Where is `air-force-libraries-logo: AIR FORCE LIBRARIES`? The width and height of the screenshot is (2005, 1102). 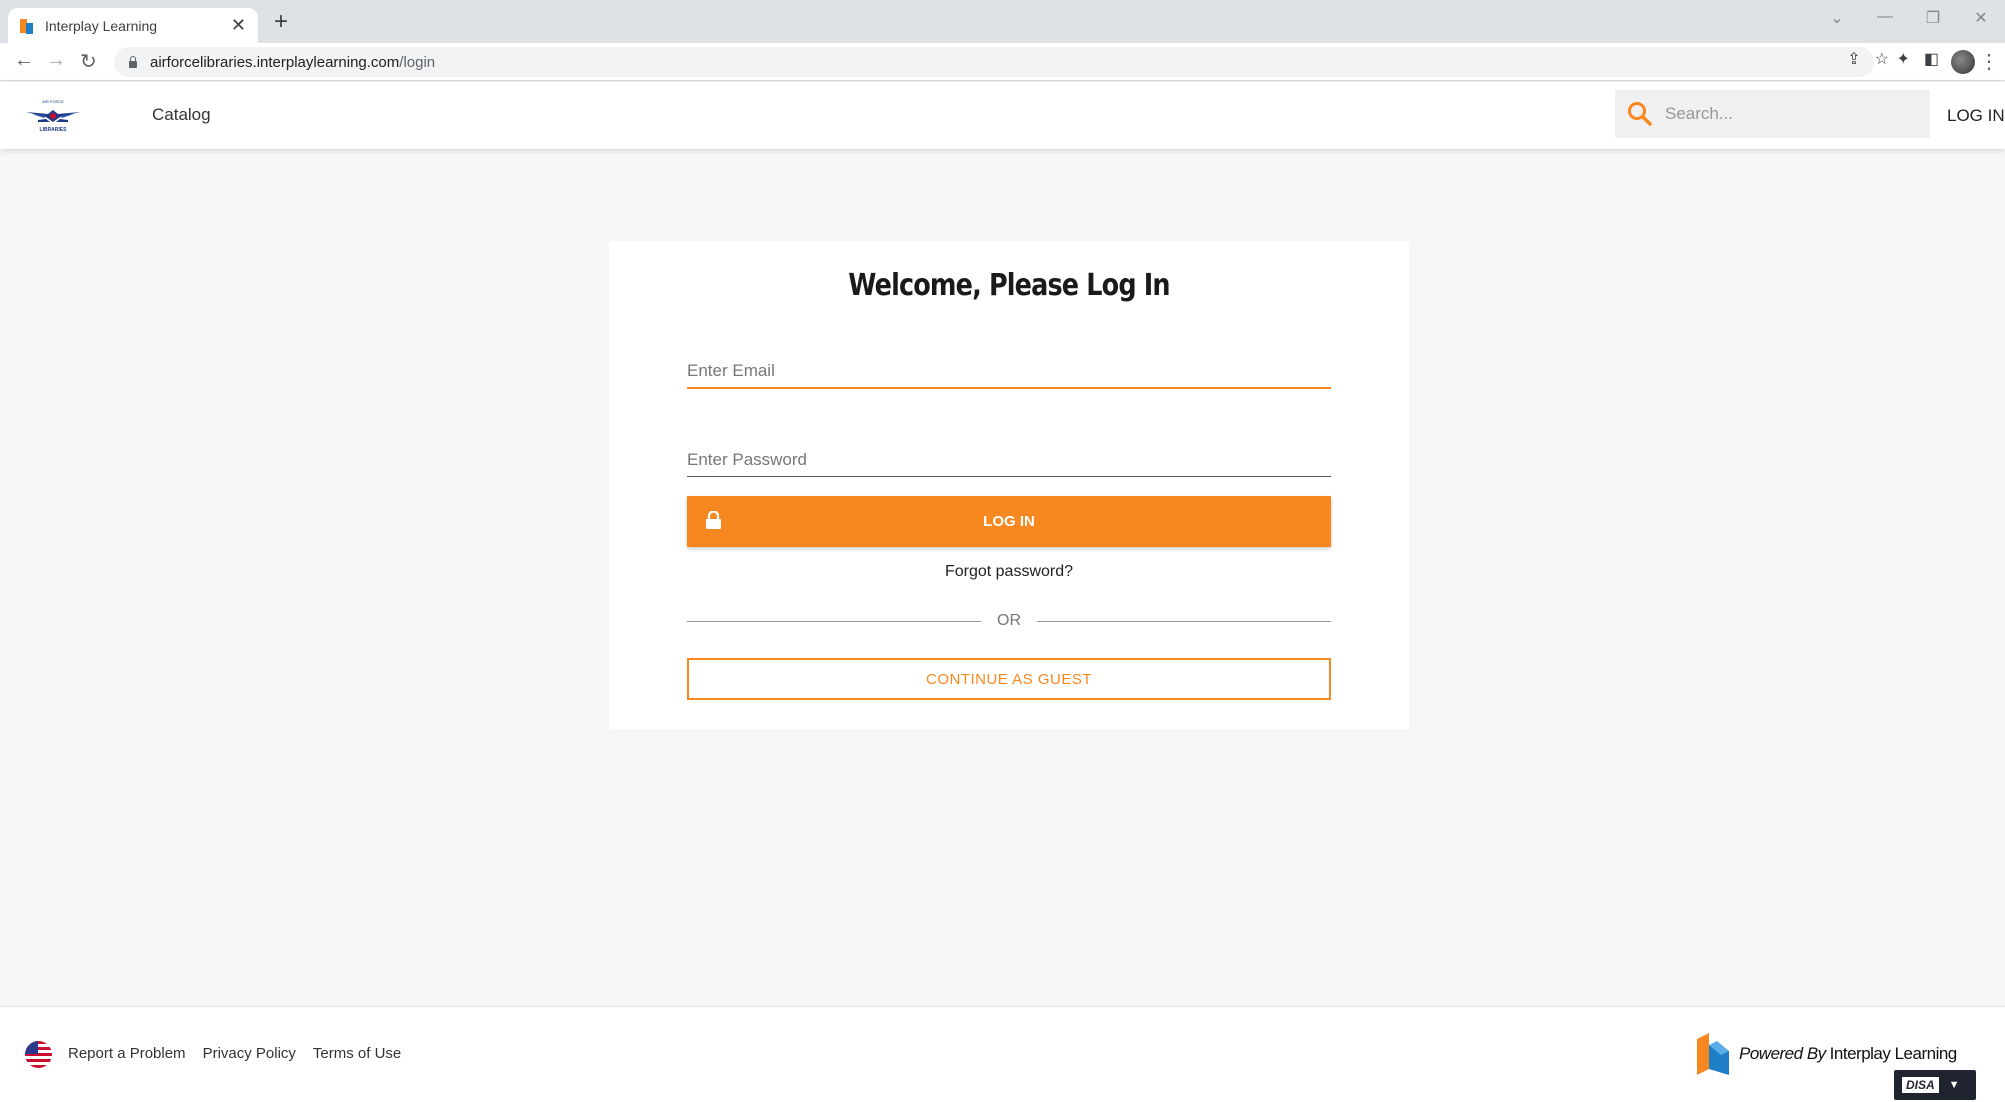 air-force-libraries-logo: AIR FORCE LIBRARIES is located at coordinates (53, 117).